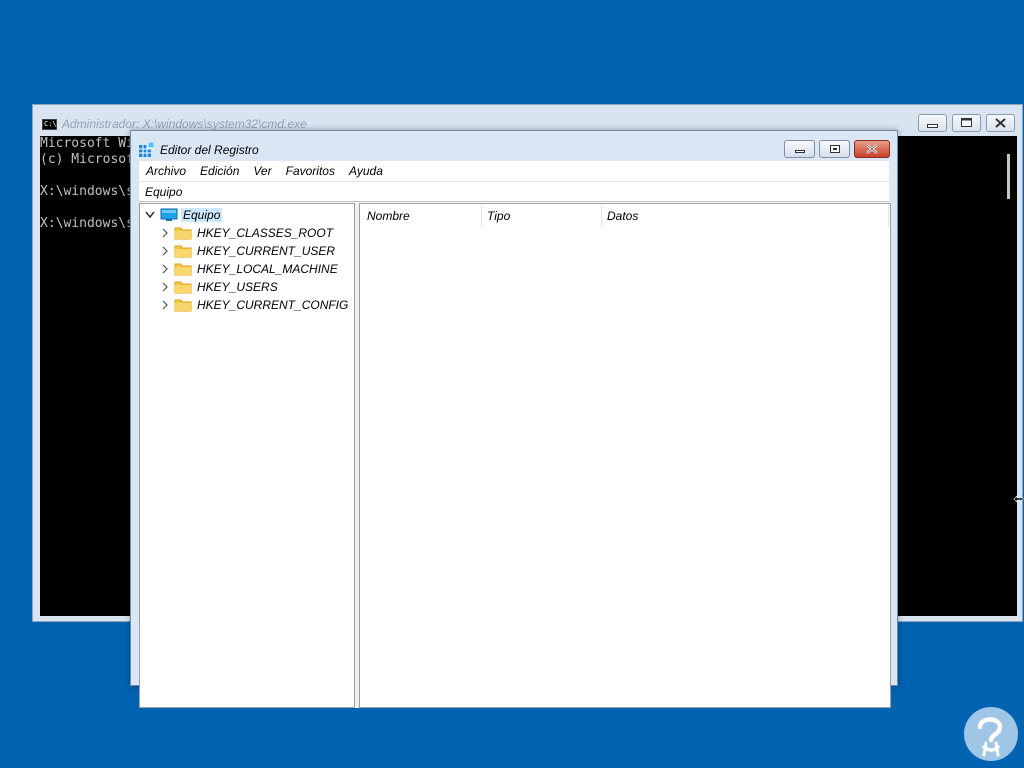  What do you see at coordinates (166, 171) in the screenshot?
I see `menu-archivo: Archivo` at bounding box center [166, 171].